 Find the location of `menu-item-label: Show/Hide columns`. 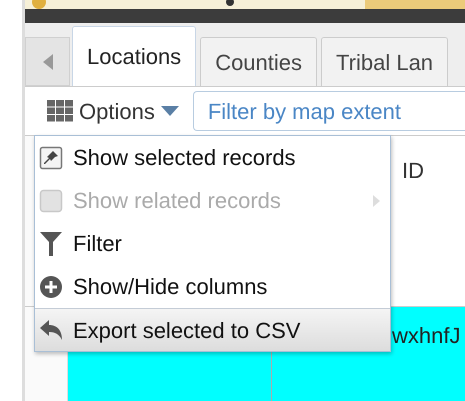

menu-item-label: Show/Hide columns is located at coordinates (170, 287).